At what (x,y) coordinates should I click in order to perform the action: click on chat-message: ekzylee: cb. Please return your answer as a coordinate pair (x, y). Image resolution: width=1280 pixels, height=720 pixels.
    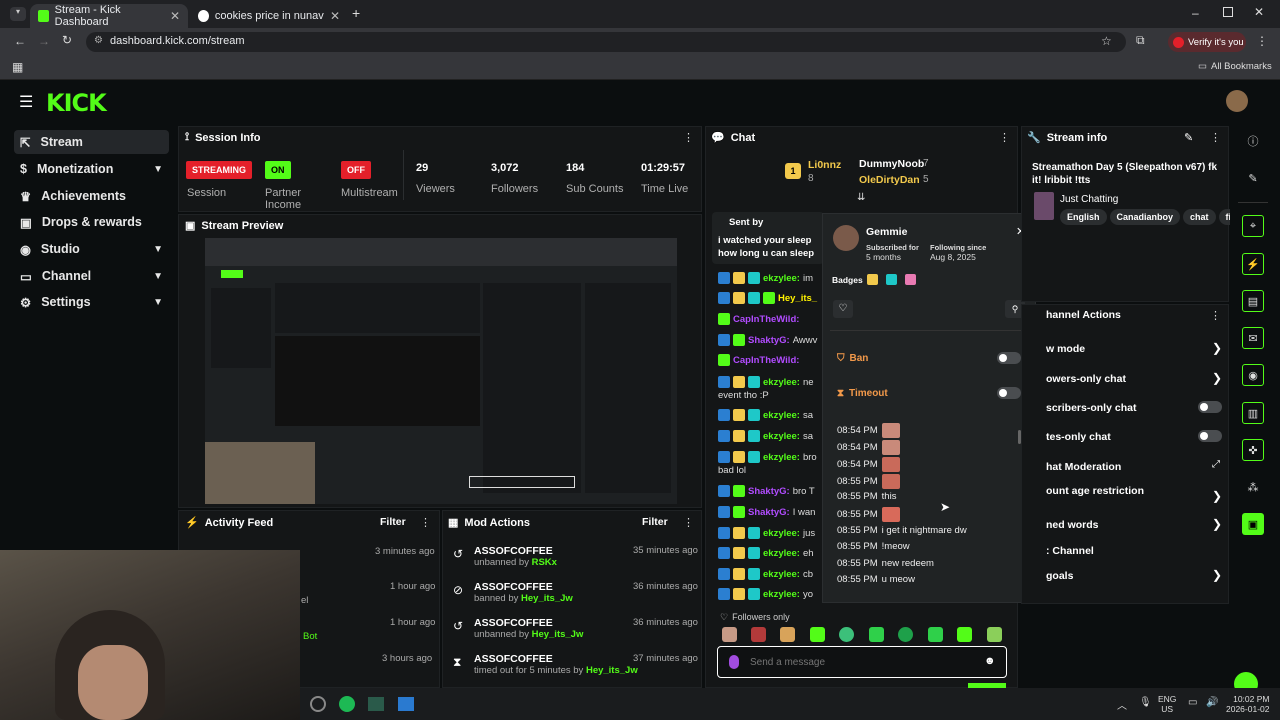
    Looking at the image, I should click on (765, 574).